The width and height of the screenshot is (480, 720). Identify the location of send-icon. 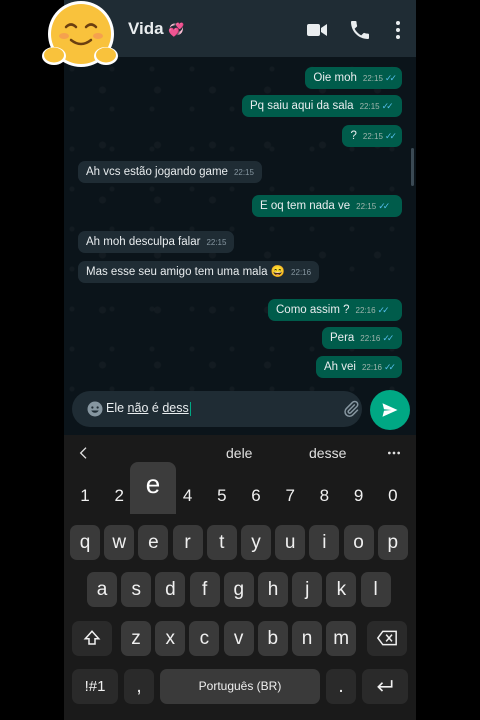
(390, 410).